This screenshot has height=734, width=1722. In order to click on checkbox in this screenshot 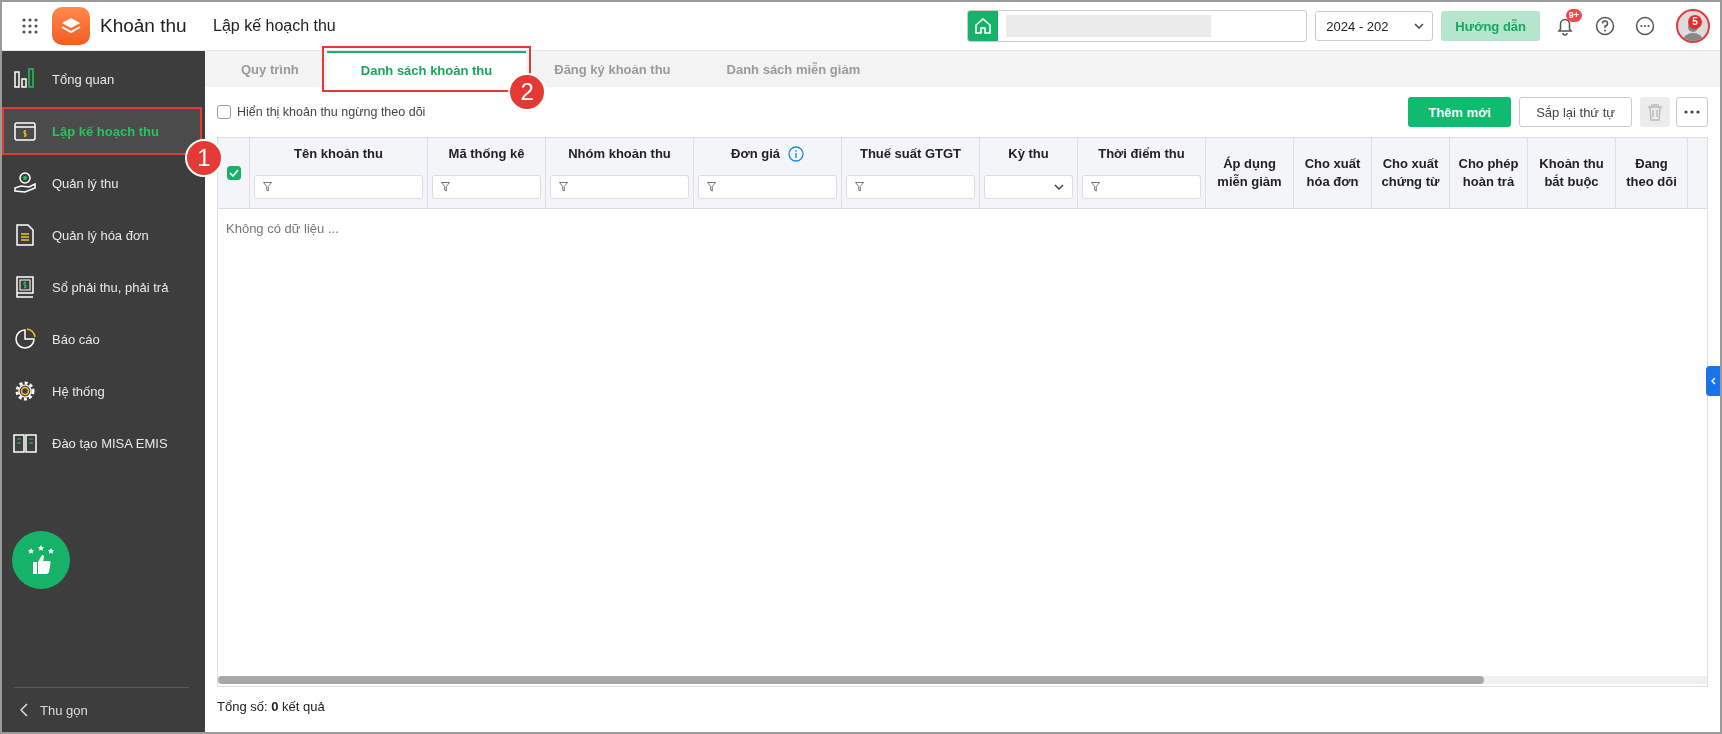, I will do `click(224, 112)`.